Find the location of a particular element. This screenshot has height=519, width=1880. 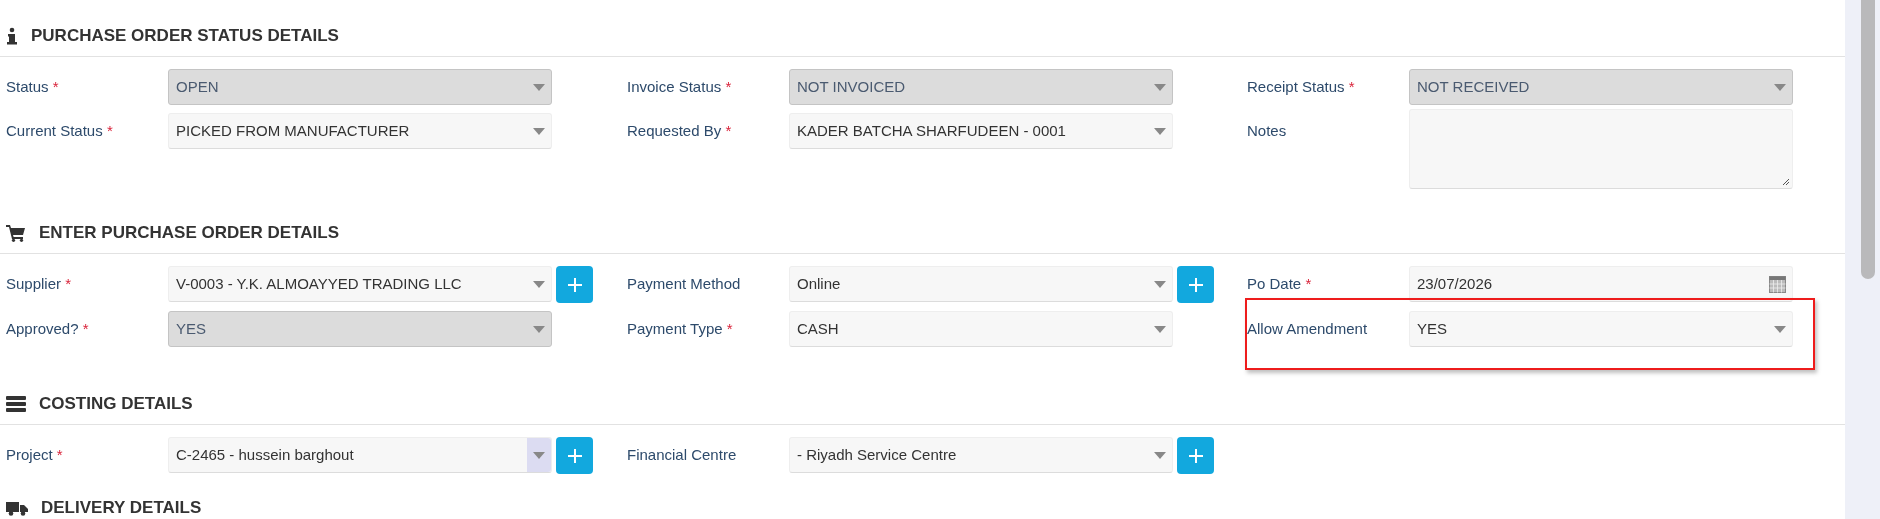

dropdown-value: CASH is located at coordinates (817, 328).